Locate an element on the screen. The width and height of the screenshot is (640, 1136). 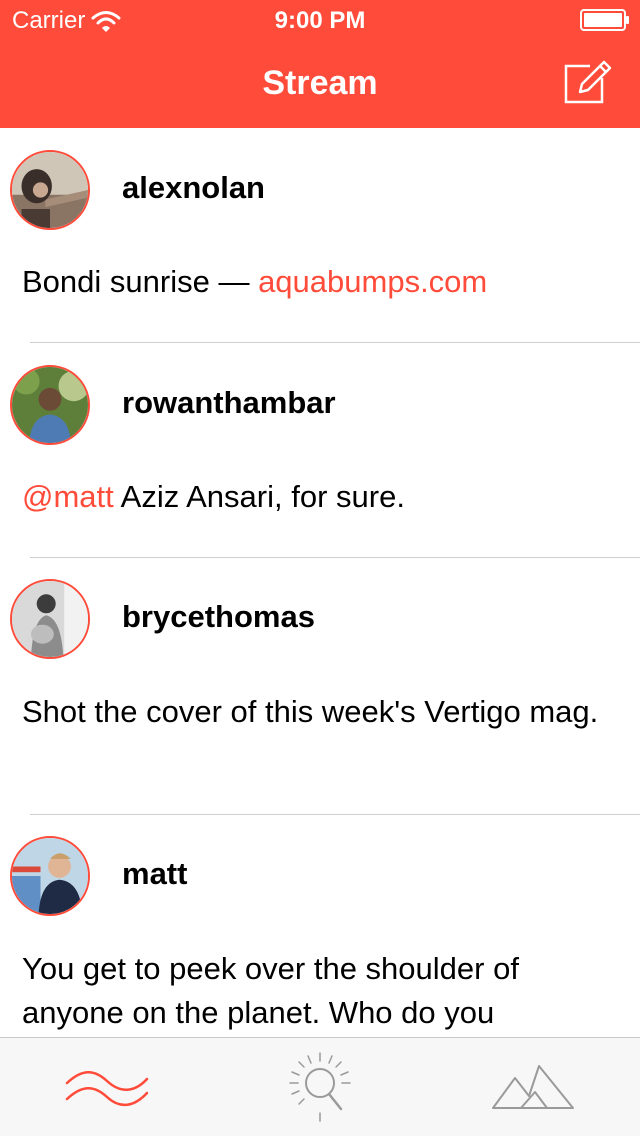
tab-mountains is located at coordinates (532, 1087).